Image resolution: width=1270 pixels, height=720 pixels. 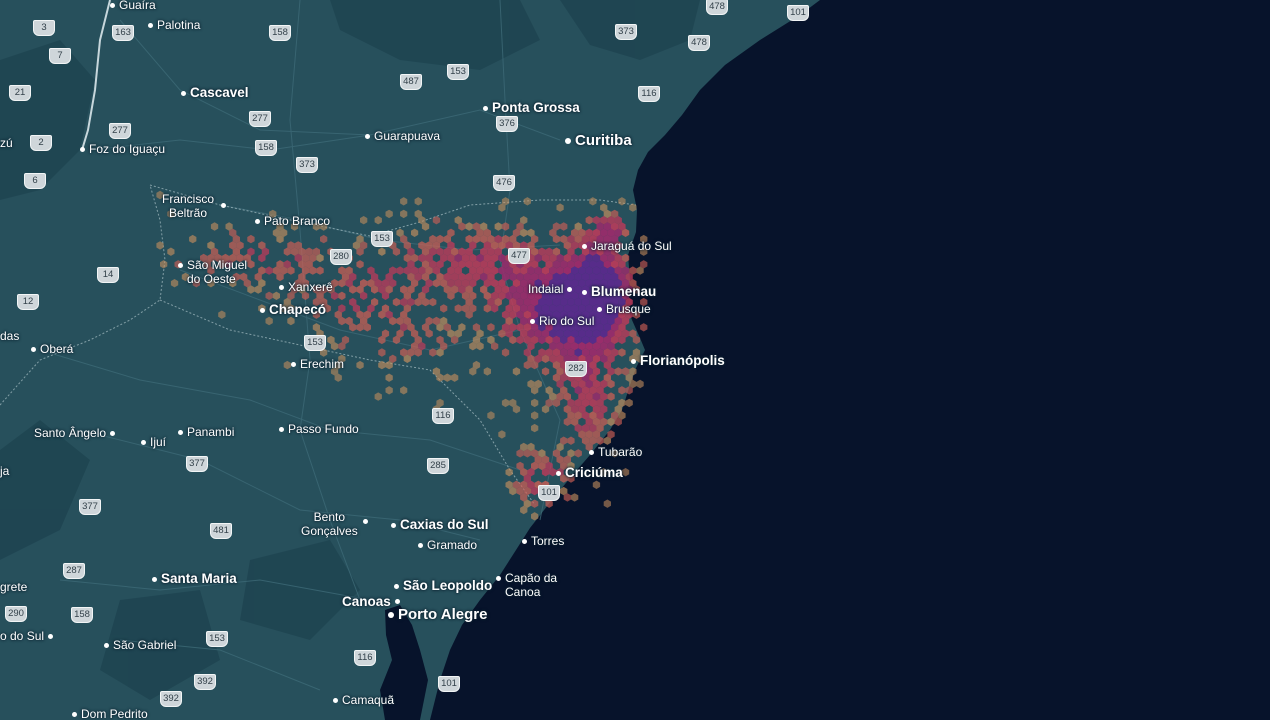 I want to click on city-label-cut: ja, so click(x=4, y=471).